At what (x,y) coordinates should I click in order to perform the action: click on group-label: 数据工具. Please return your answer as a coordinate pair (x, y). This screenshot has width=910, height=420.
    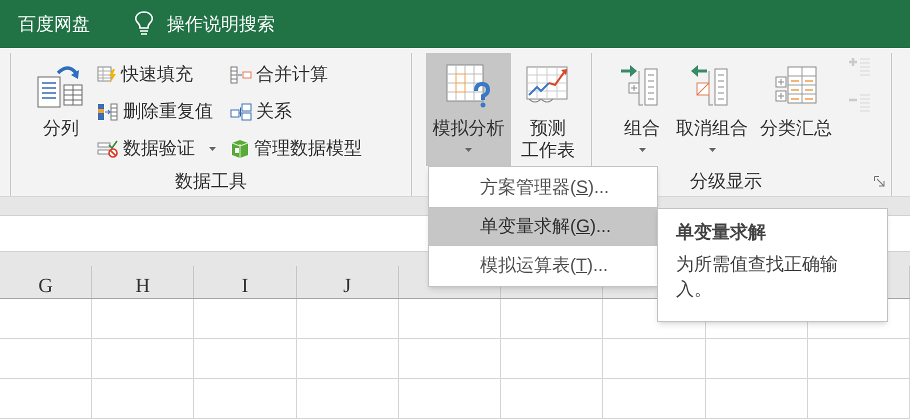
    Looking at the image, I should click on (211, 181).